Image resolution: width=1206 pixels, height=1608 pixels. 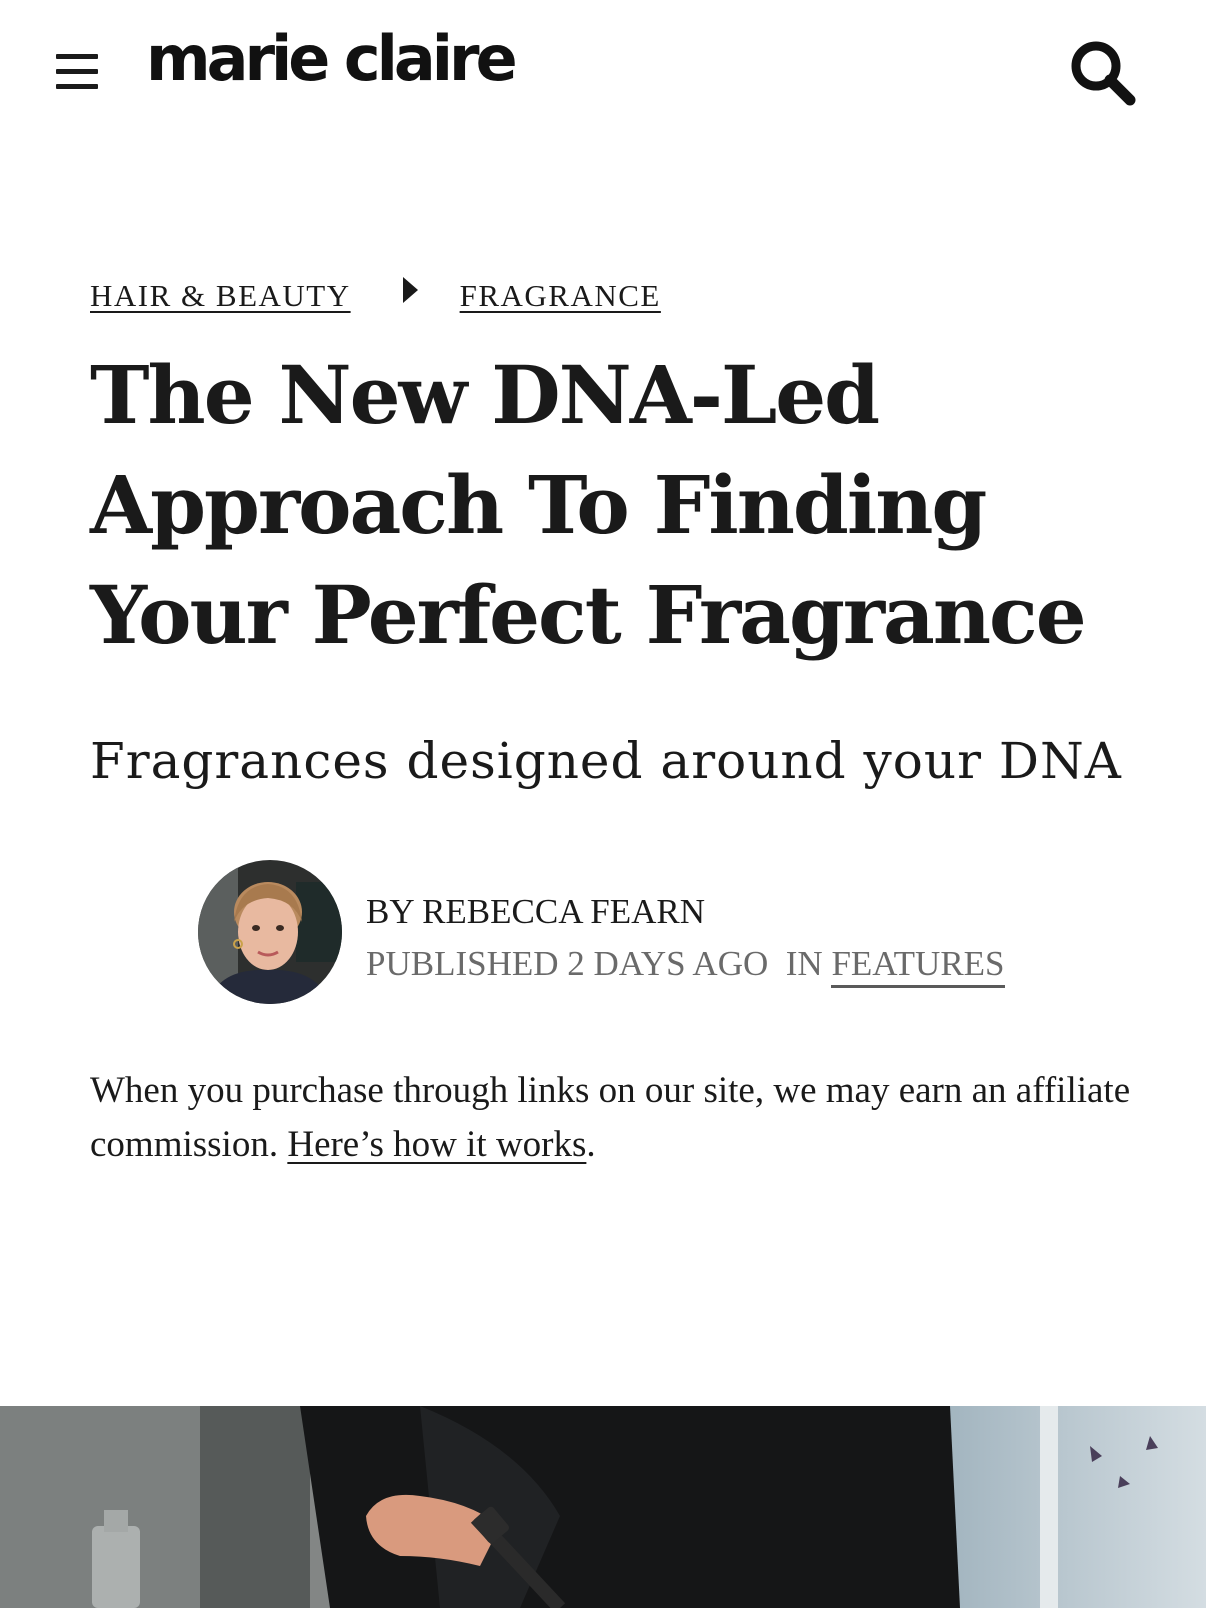 I want to click on article-subtitle: Fragrances designed around your DNA, so click(x=606, y=761).